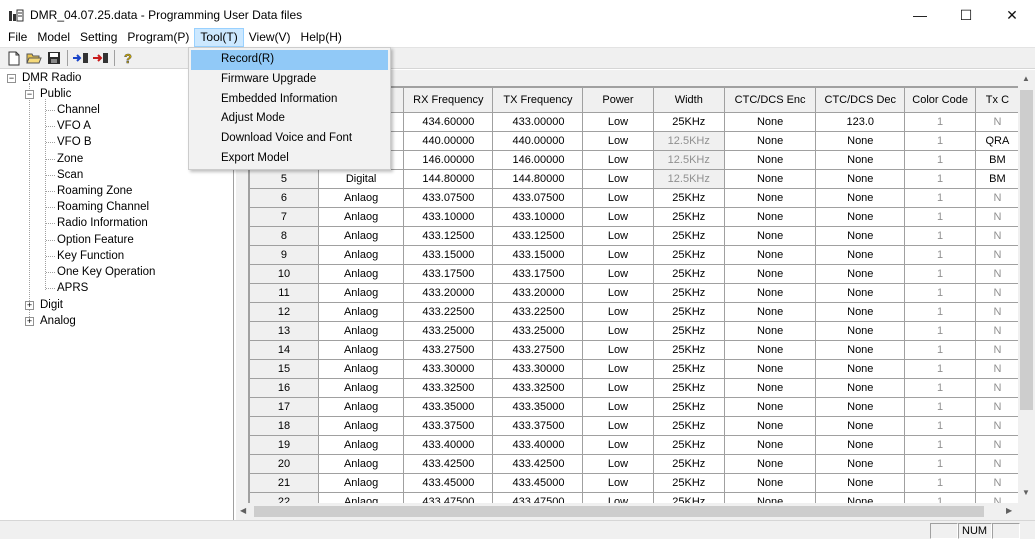 Image resolution: width=1035 pixels, height=539 pixels. I want to click on table-cell: 433.25000, so click(448, 331).